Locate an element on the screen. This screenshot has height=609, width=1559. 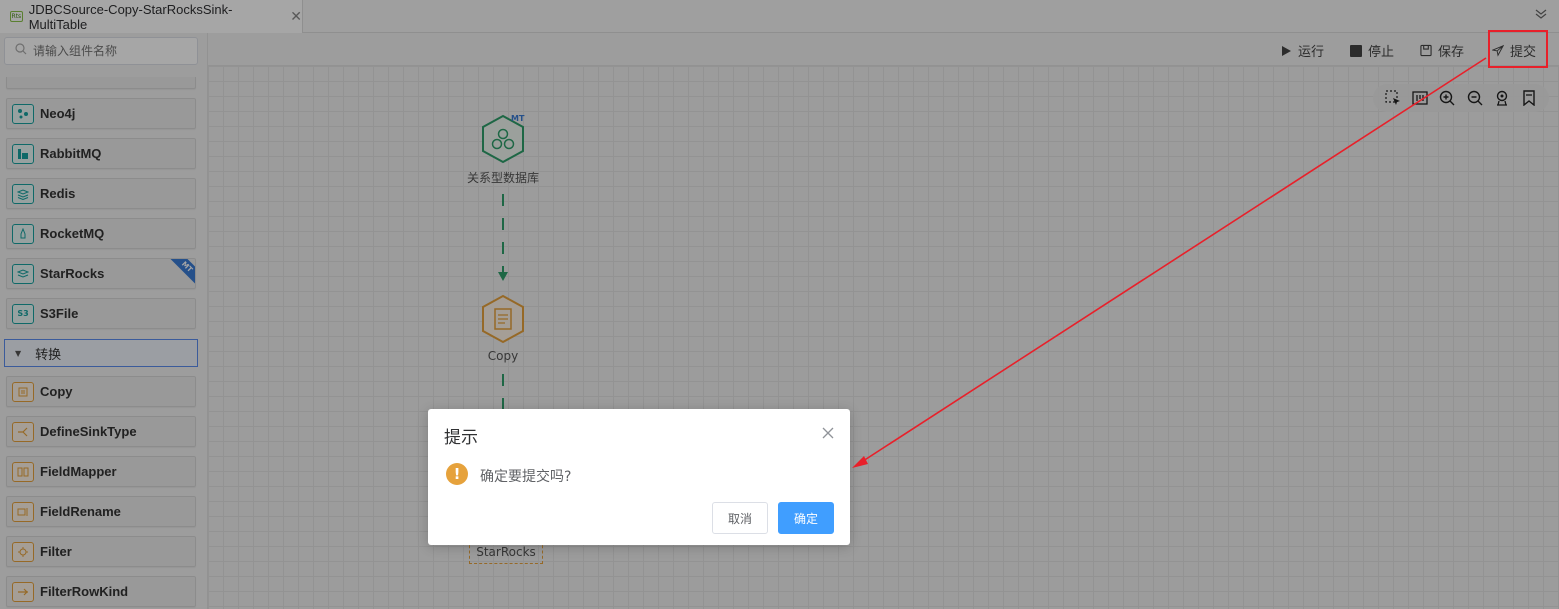
confirm-button: 确定 is located at coordinates (806, 518).